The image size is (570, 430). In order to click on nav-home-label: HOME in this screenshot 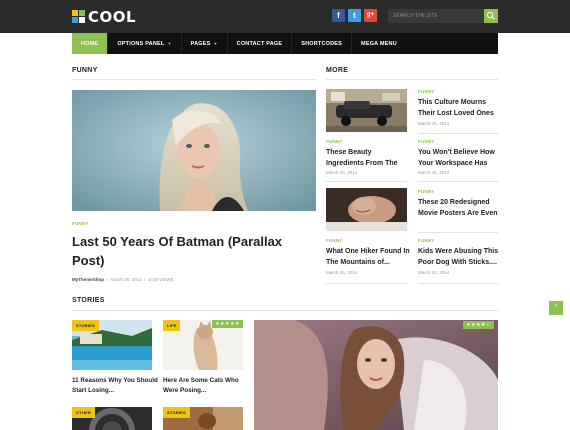, I will do `click(90, 43)`.